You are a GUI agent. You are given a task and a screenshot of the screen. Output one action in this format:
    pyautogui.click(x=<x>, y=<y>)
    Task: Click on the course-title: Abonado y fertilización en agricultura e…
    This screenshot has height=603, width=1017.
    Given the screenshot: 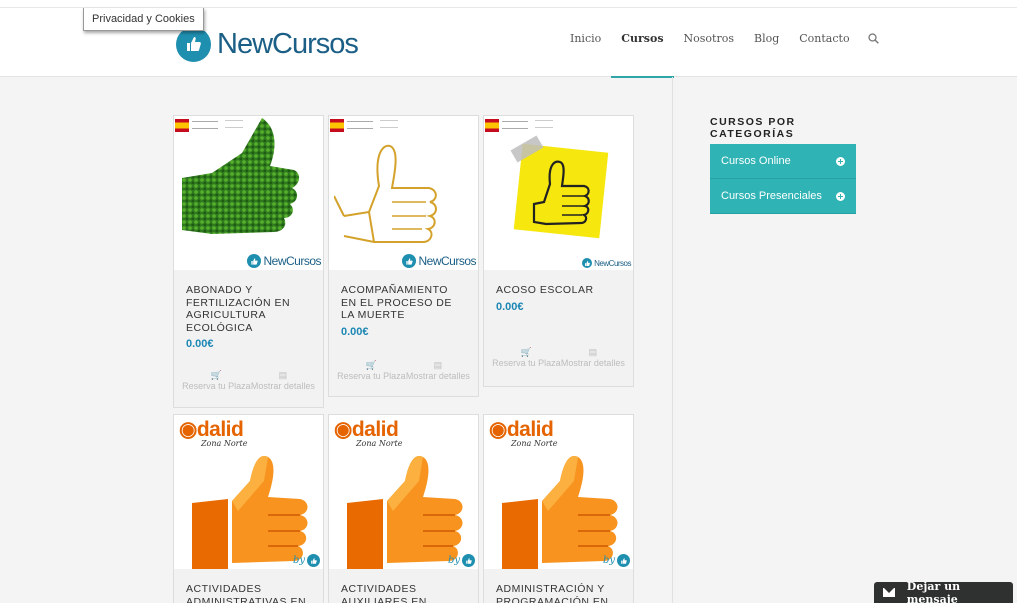 What is the action you would take?
    pyautogui.click(x=248, y=309)
    